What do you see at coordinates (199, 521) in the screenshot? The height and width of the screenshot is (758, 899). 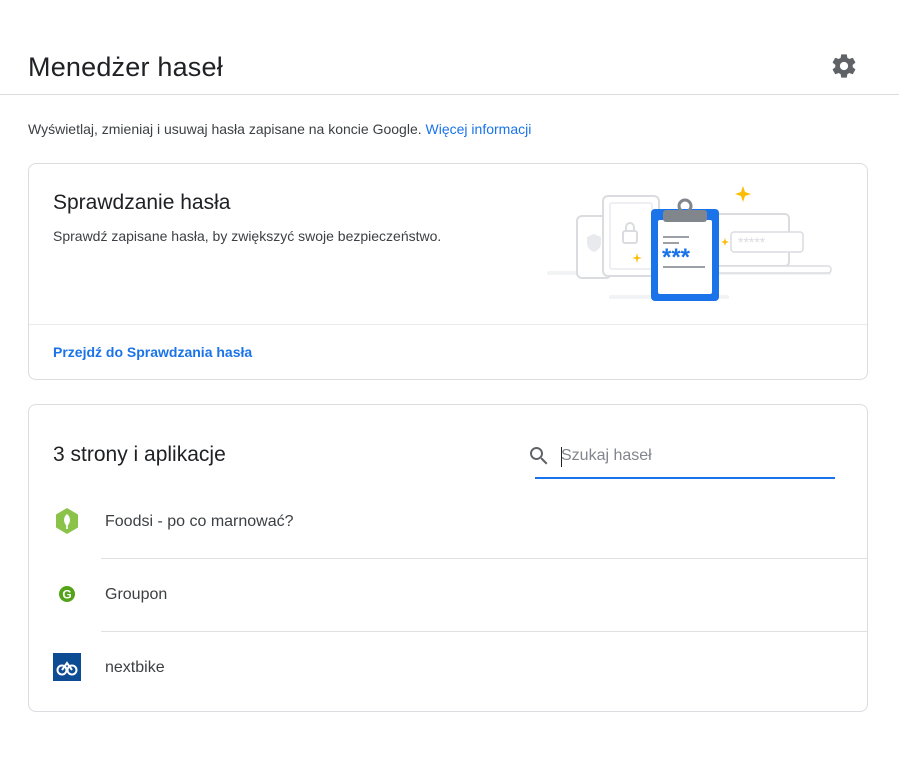 I see `list-item-name: Foodsi - po co marnować?` at bounding box center [199, 521].